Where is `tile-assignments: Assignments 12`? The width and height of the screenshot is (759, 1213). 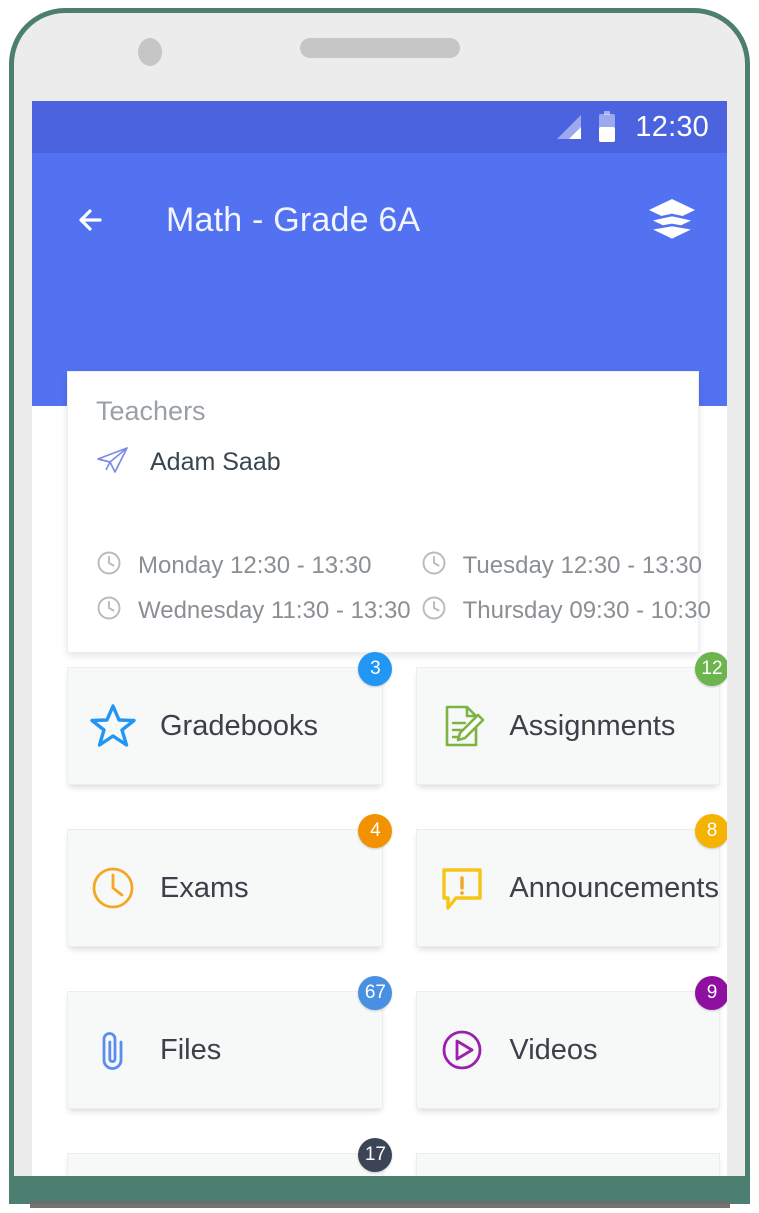 tile-assignments: Assignments 12 is located at coordinates (571, 718).